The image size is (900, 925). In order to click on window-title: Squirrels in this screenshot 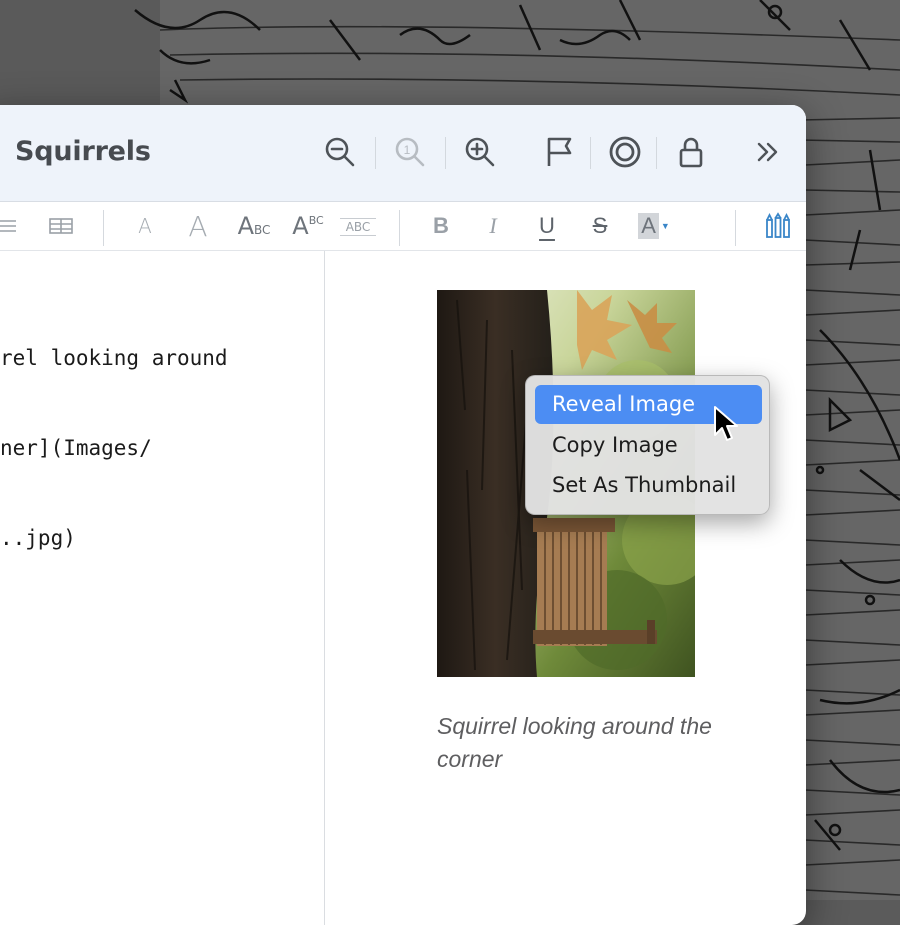, I will do `click(83, 151)`.